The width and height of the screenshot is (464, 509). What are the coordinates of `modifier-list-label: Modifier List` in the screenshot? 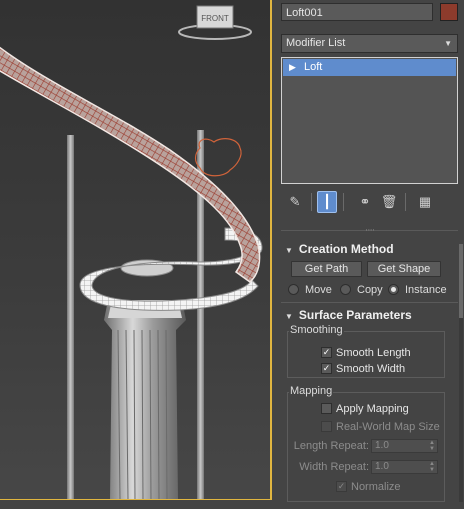 It's located at (316, 43).